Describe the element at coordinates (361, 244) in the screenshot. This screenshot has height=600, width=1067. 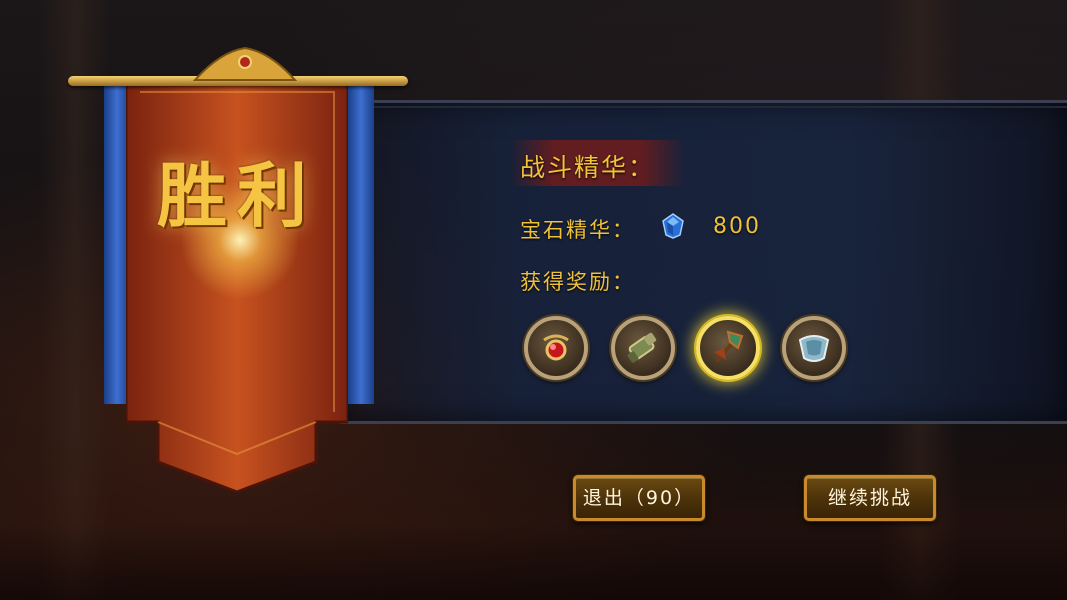
I see `banner-ribbon-right` at that location.